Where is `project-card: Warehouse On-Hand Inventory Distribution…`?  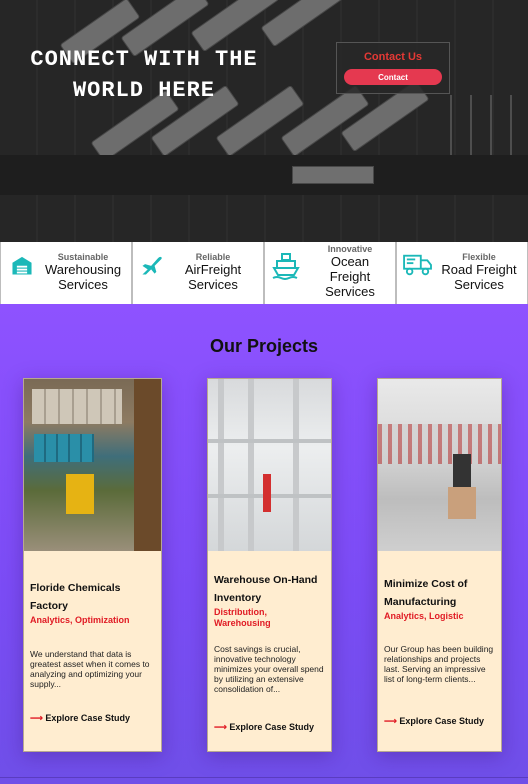
project-card: Warehouse On-Hand Inventory Distribution… is located at coordinates (269, 565).